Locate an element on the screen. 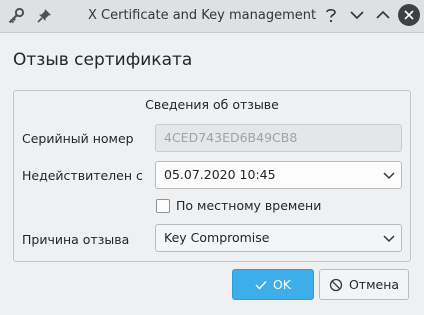  reason-select: Key Compromise is located at coordinates (278, 238).